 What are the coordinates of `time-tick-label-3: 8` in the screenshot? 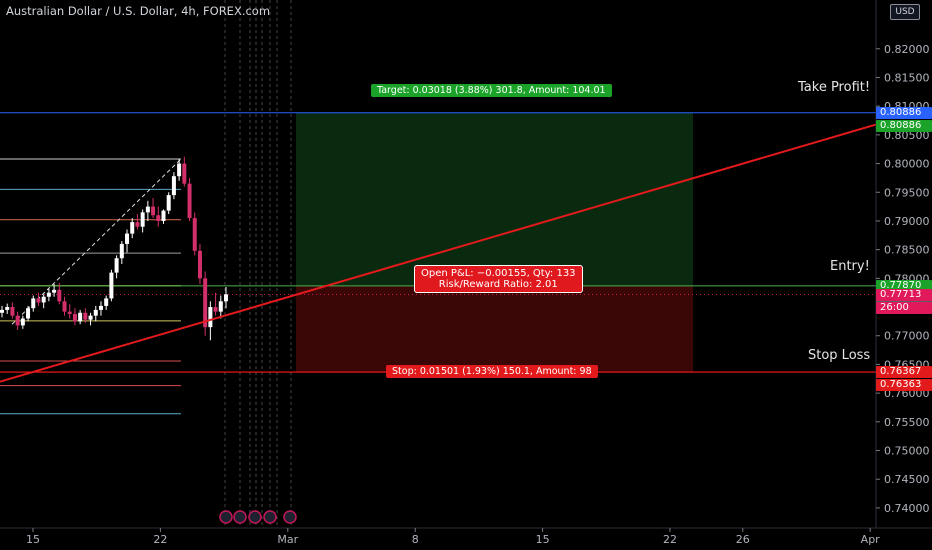 It's located at (415, 539).